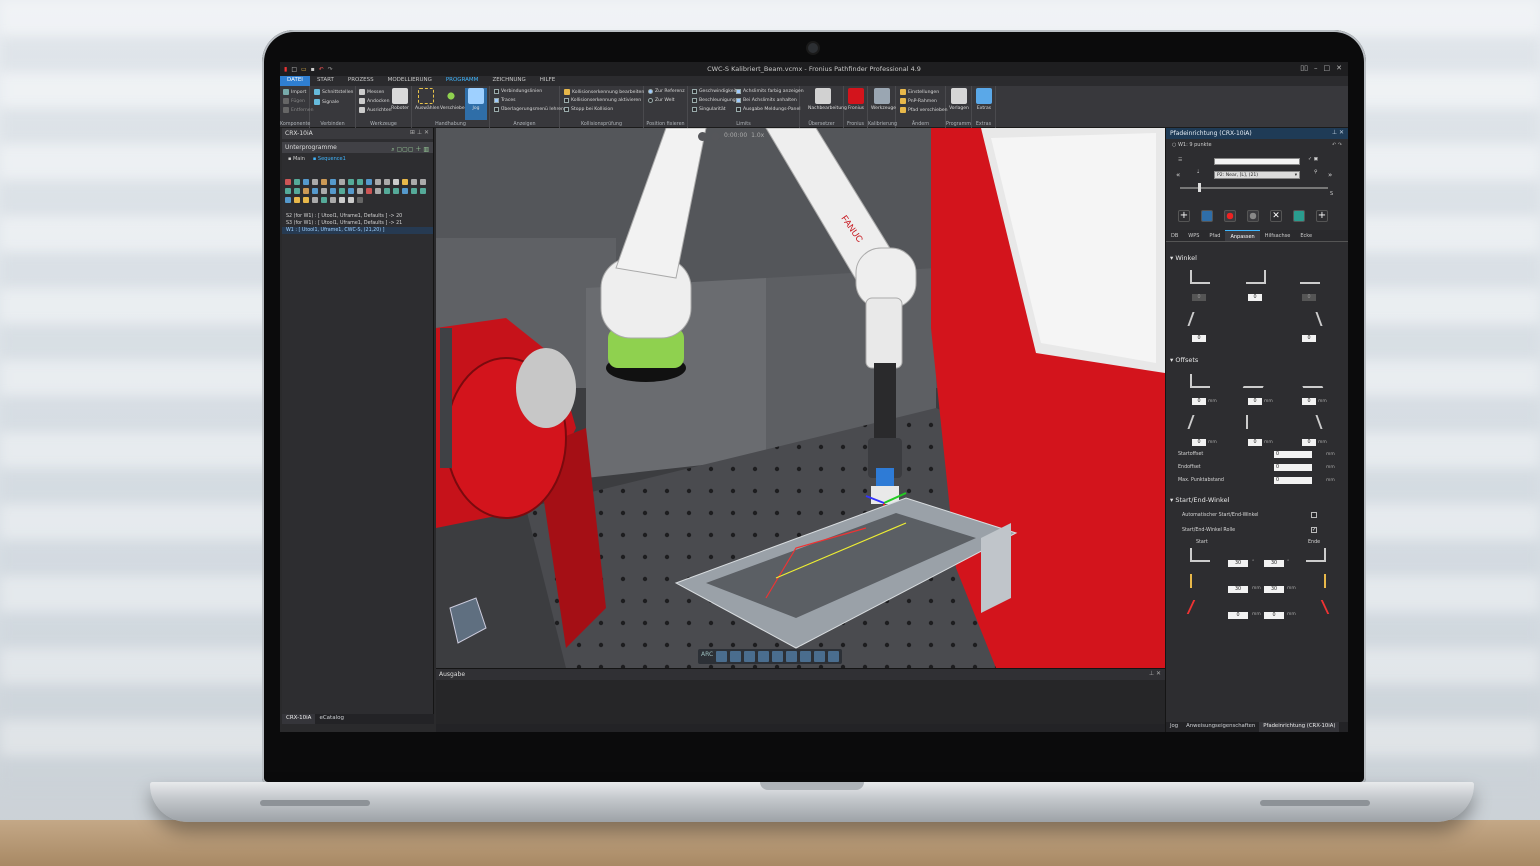  I want to click on ausrichten-button: Ausrichten, so click(375, 110).